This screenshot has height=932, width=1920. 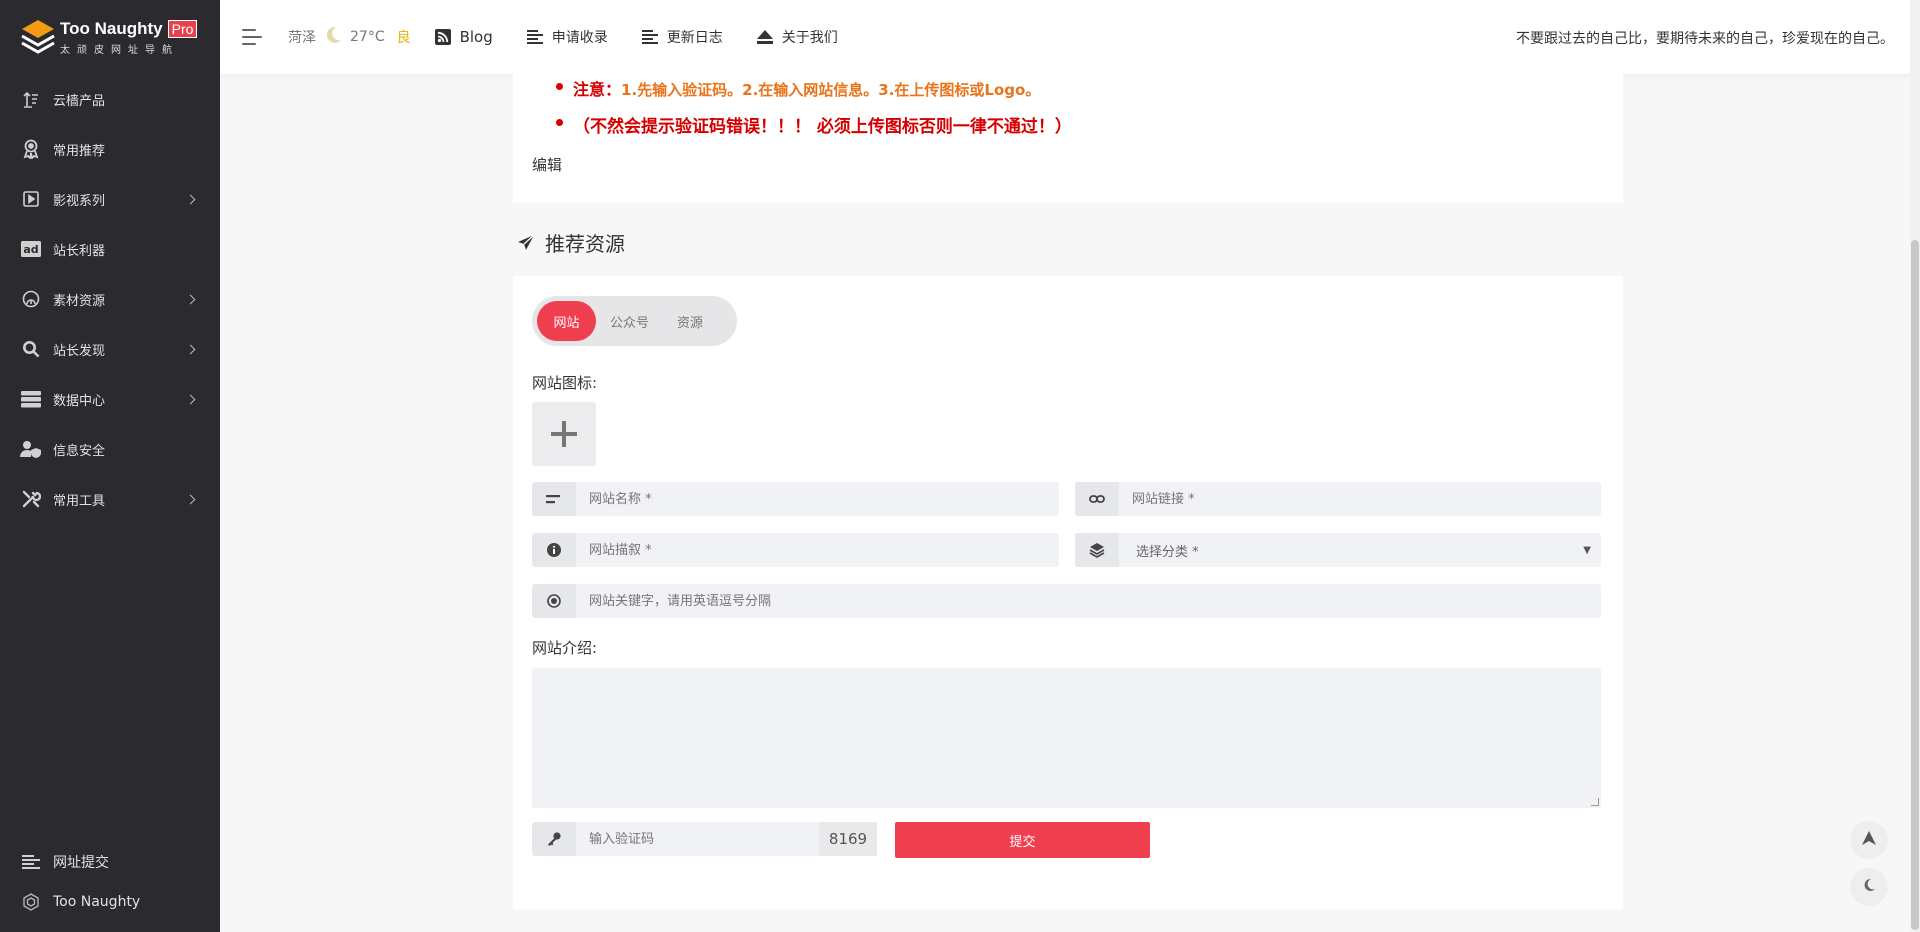 I want to click on submit-button: 提交, so click(x=1022, y=840).